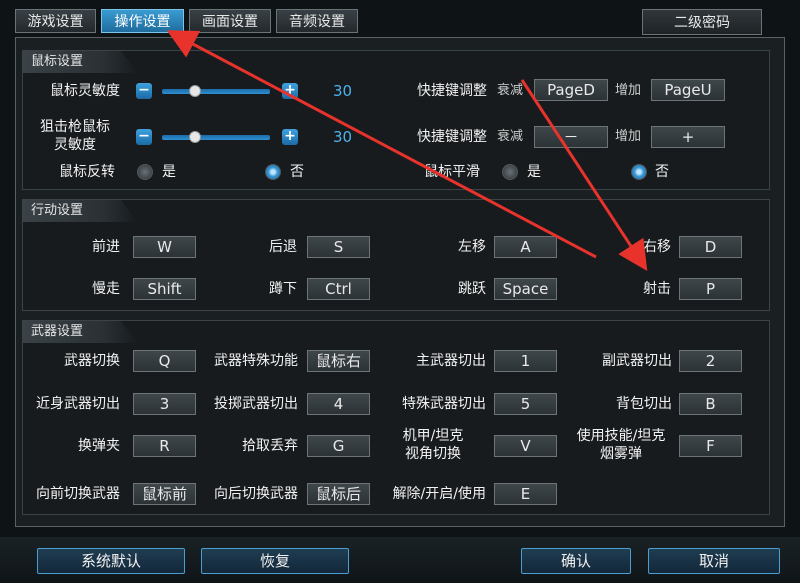 The width and height of the screenshot is (800, 583). I want to click on tab-game-settings: 游戏设置, so click(55, 21).